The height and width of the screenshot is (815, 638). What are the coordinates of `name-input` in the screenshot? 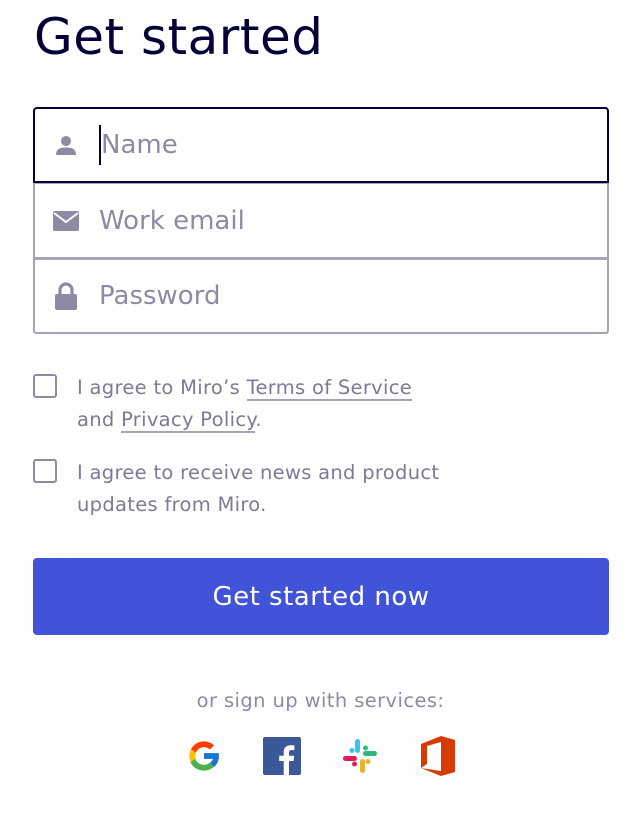 It's located at (339, 145).